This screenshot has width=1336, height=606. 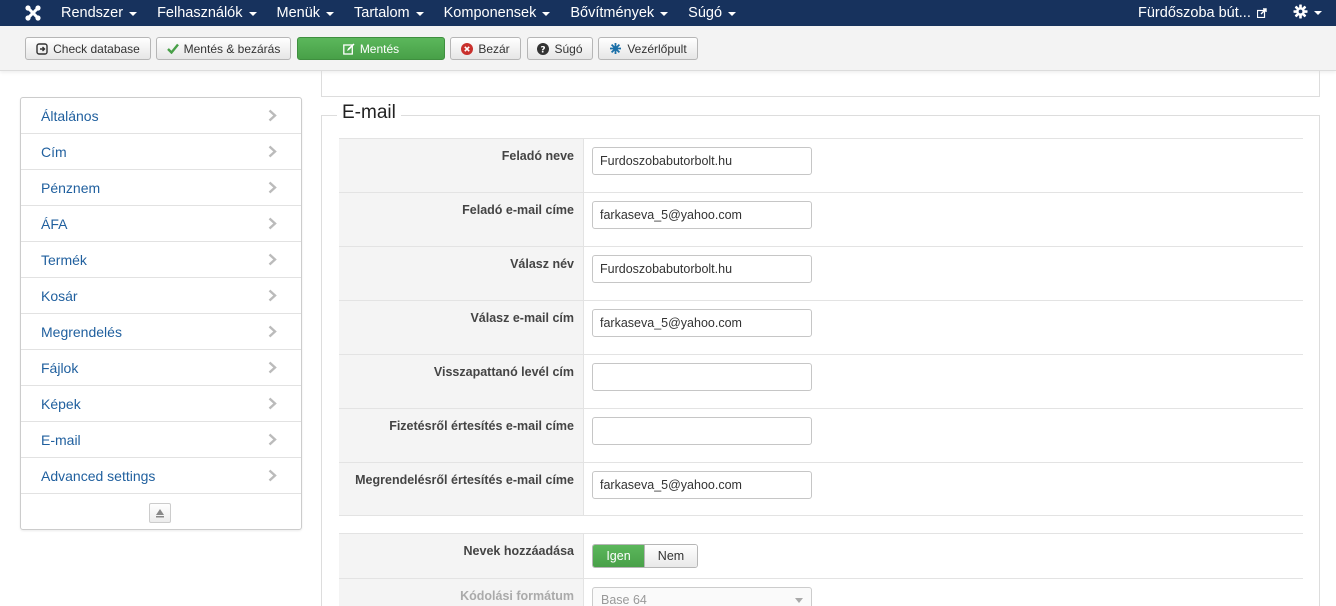 I want to click on form-row-sender-name: Feladó neve, so click(x=821, y=165).